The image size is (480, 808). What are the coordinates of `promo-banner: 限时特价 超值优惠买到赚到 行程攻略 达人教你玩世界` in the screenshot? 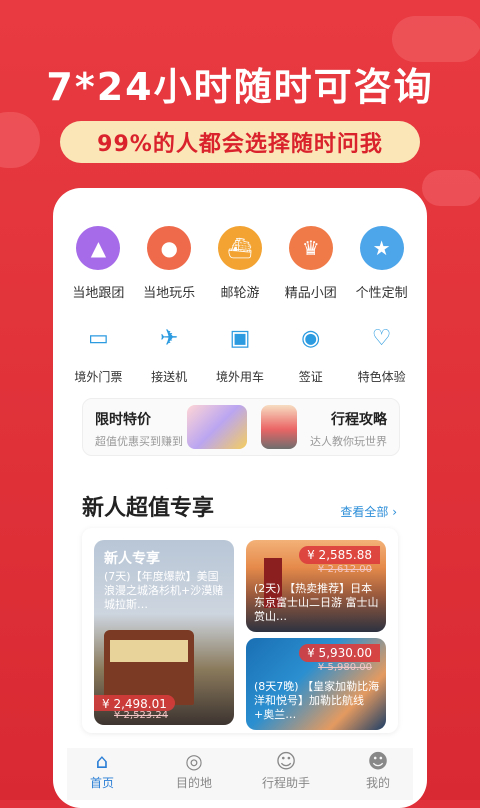 It's located at (241, 427).